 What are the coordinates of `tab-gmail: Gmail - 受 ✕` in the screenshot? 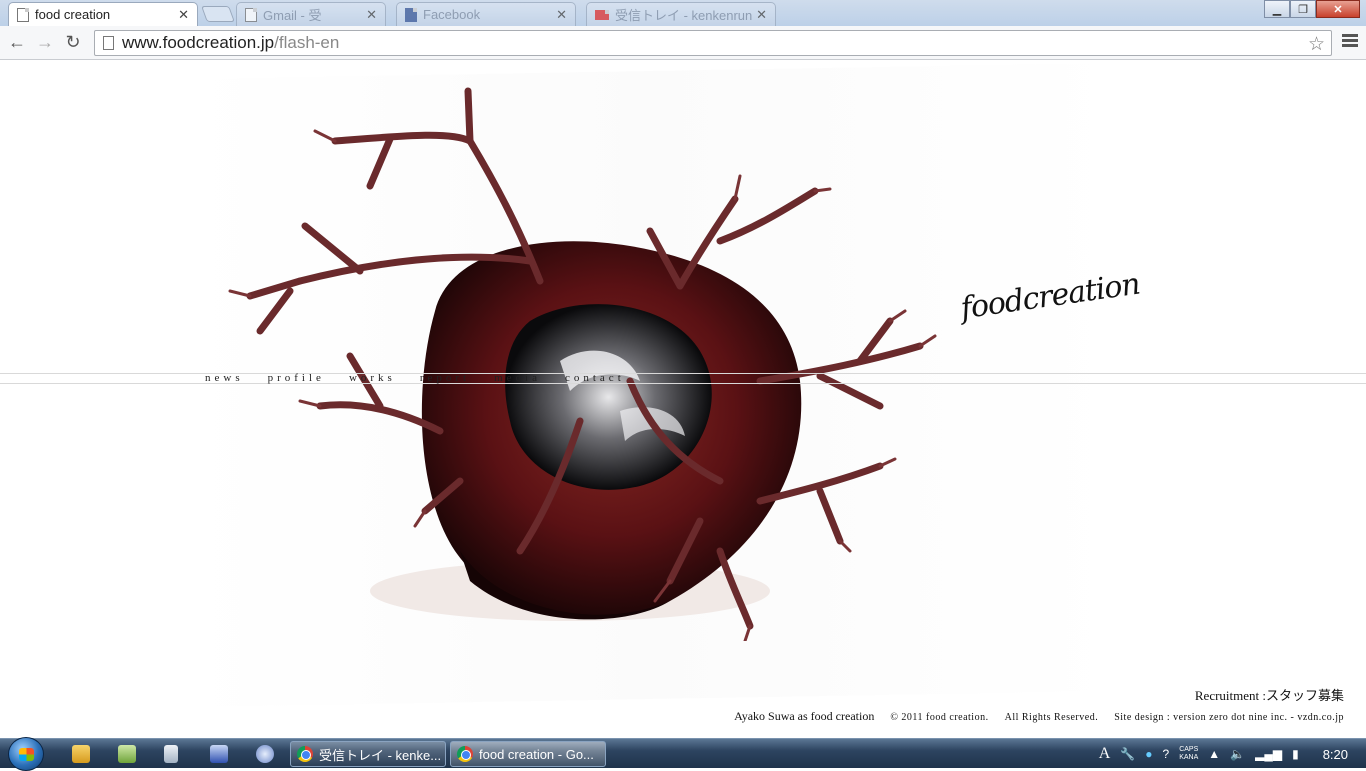 It's located at (311, 14).